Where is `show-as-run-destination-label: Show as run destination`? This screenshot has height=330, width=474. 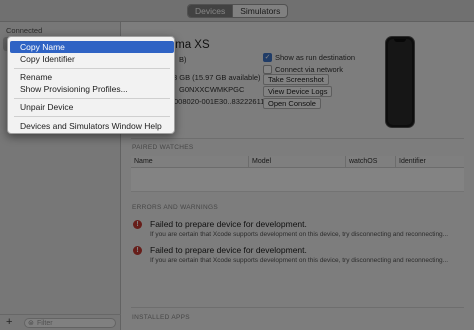 show-as-run-destination-label: Show as run destination is located at coordinates (315, 57).